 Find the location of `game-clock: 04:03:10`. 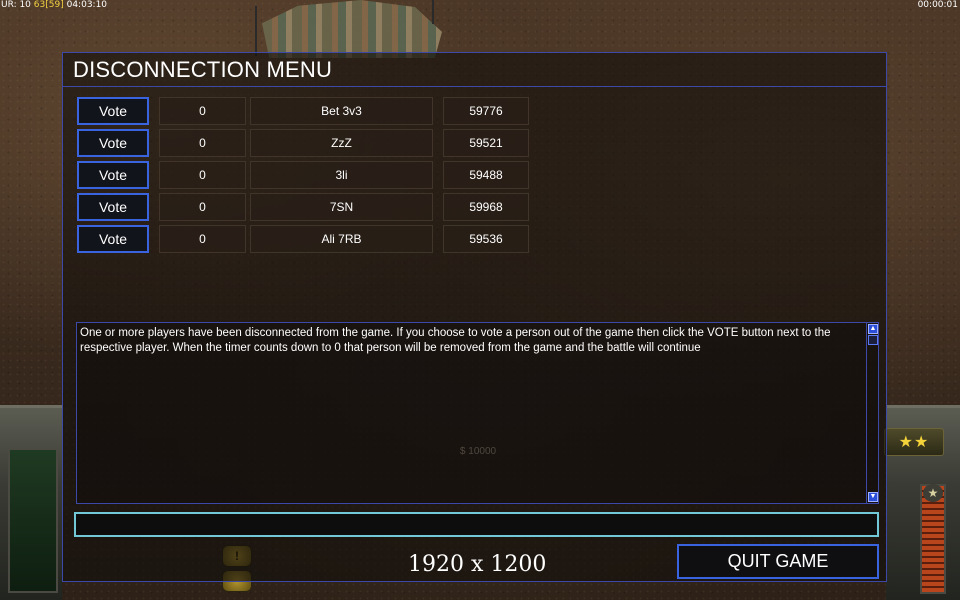

game-clock: 04:03:10 is located at coordinates (87, 5).